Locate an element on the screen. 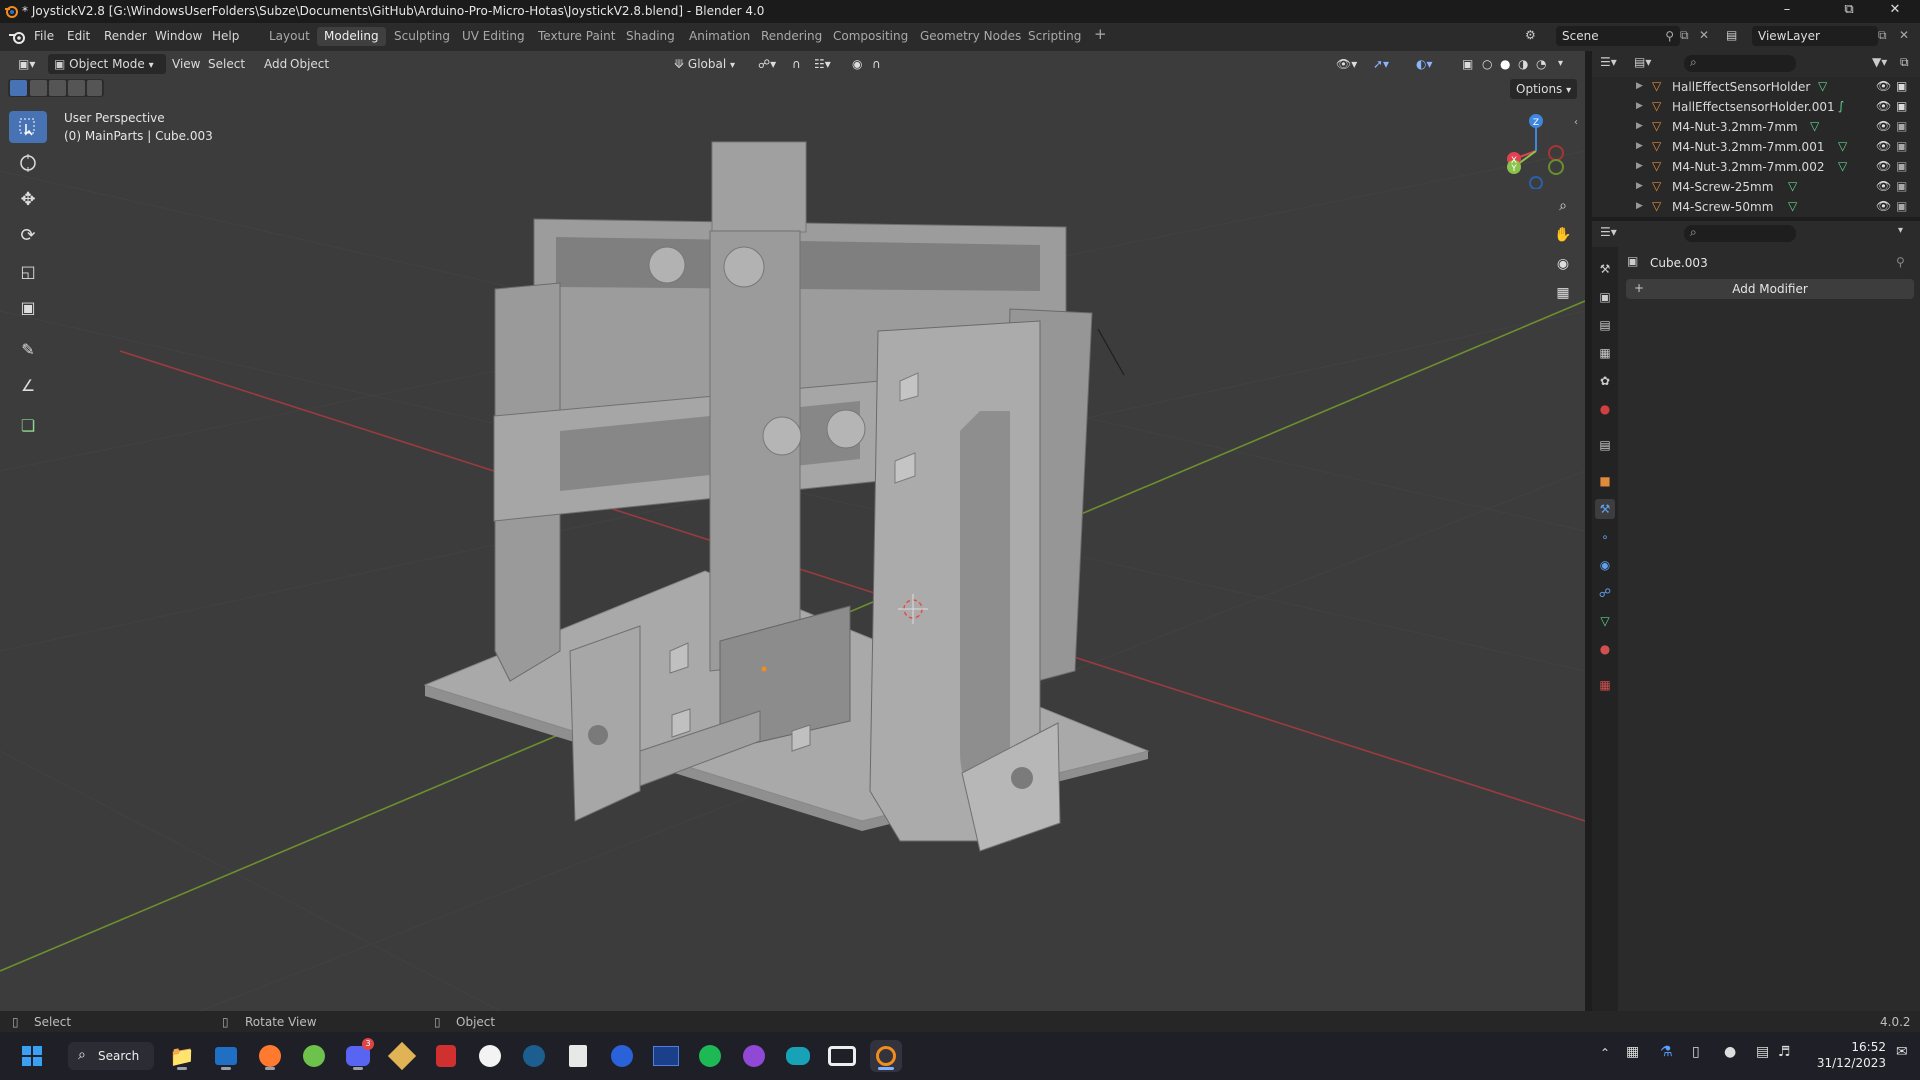  visibility-selector-icon: 👁▾ is located at coordinates (1346, 64).